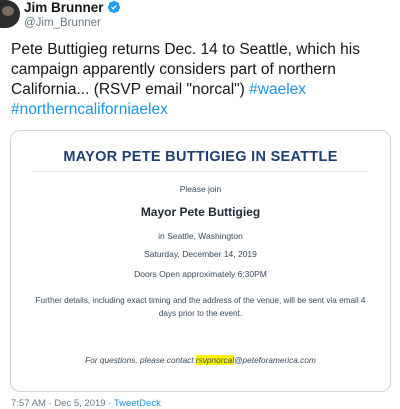 This screenshot has width=400, height=409. What do you see at coordinates (10, 14) in the screenshot?
I see `avatar` at bounding box center [10, 14].